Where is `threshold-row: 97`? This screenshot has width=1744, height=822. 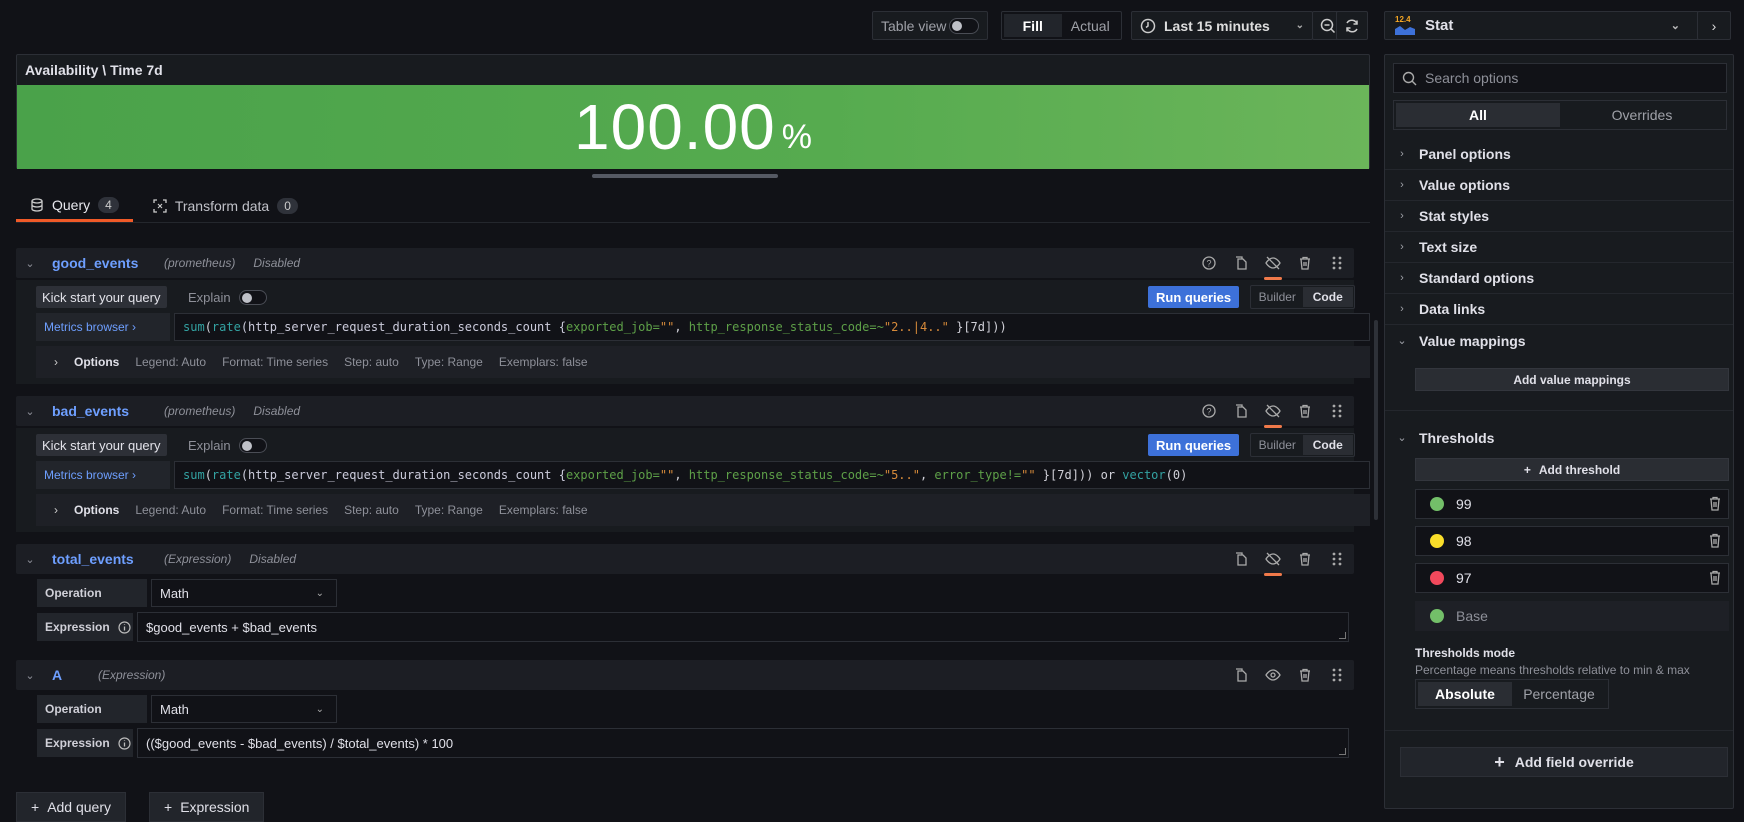
threshold-row: 97 is located at coordinates (1572, 578).